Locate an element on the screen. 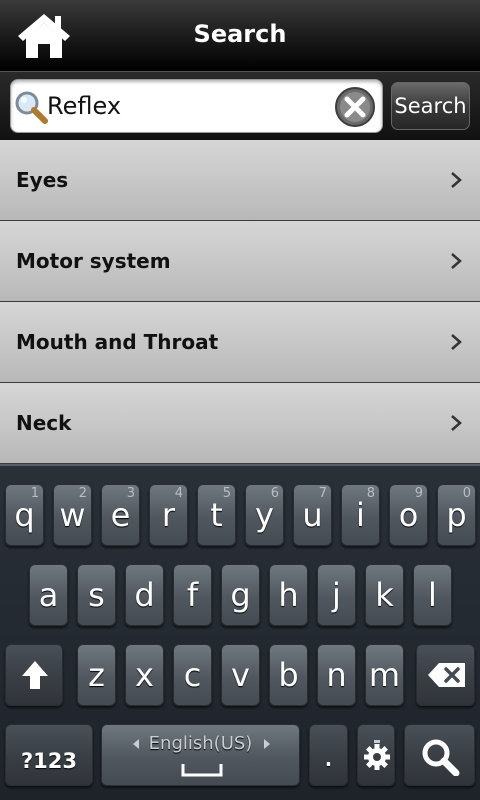 The width and height of the screenshot is (480, 800). key-char: k is located at coordinates (384, 595).